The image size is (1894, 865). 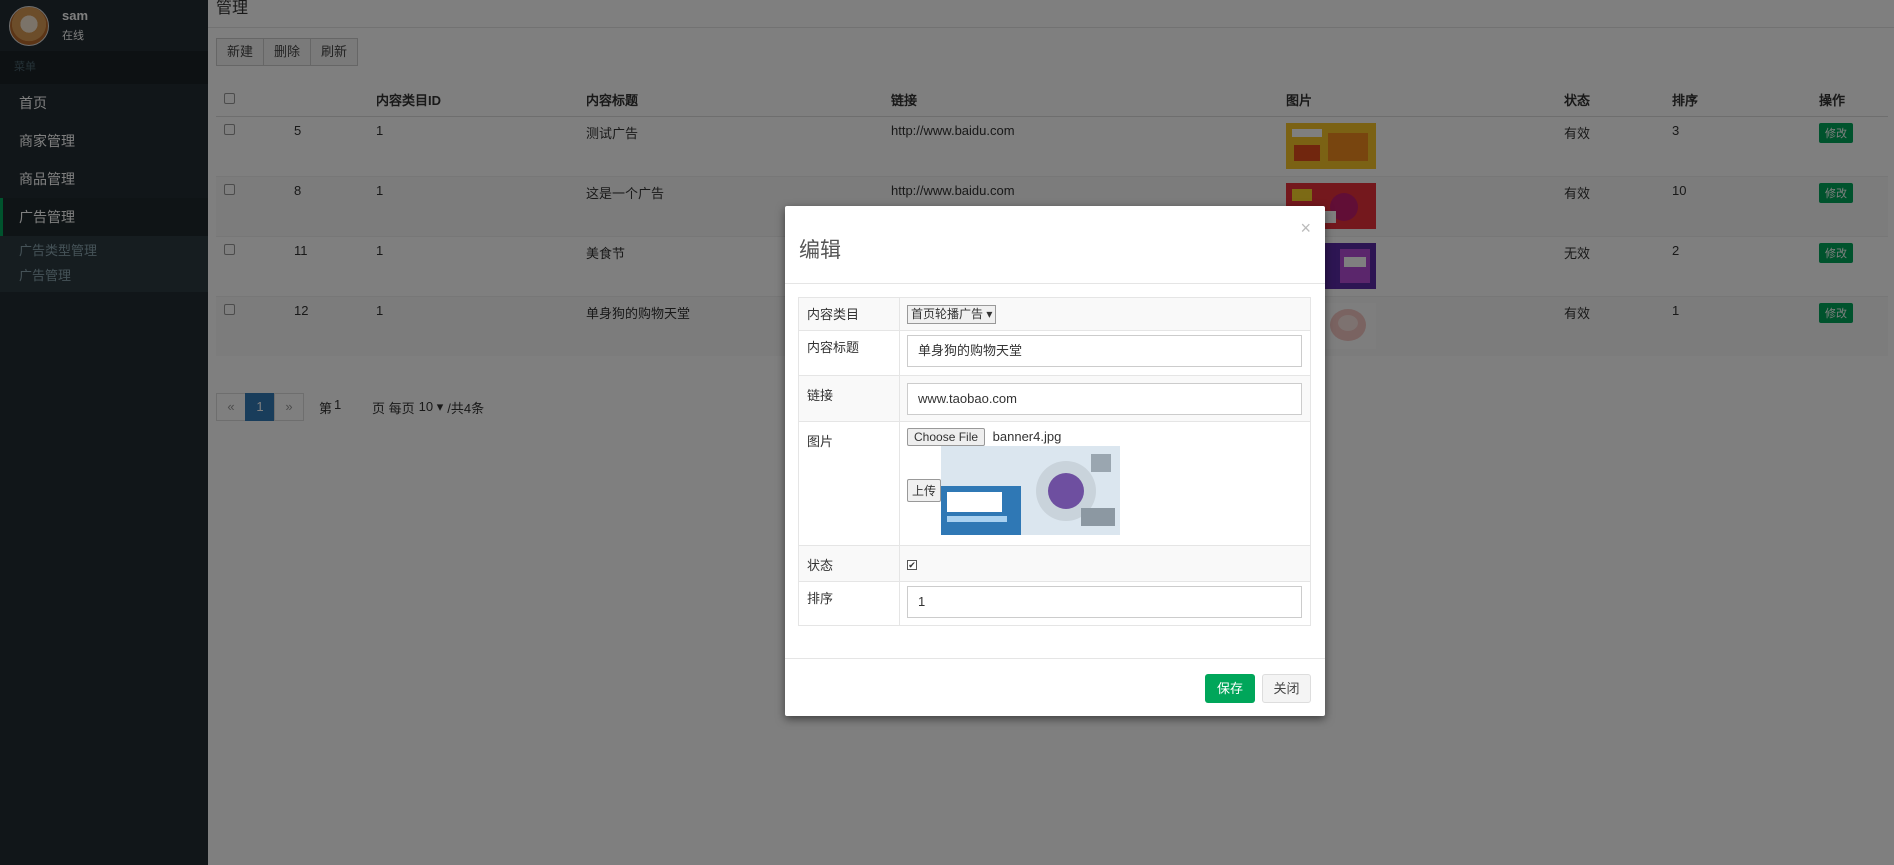 I want to click on modal-title: 编辑, so click(x=820, y=250).